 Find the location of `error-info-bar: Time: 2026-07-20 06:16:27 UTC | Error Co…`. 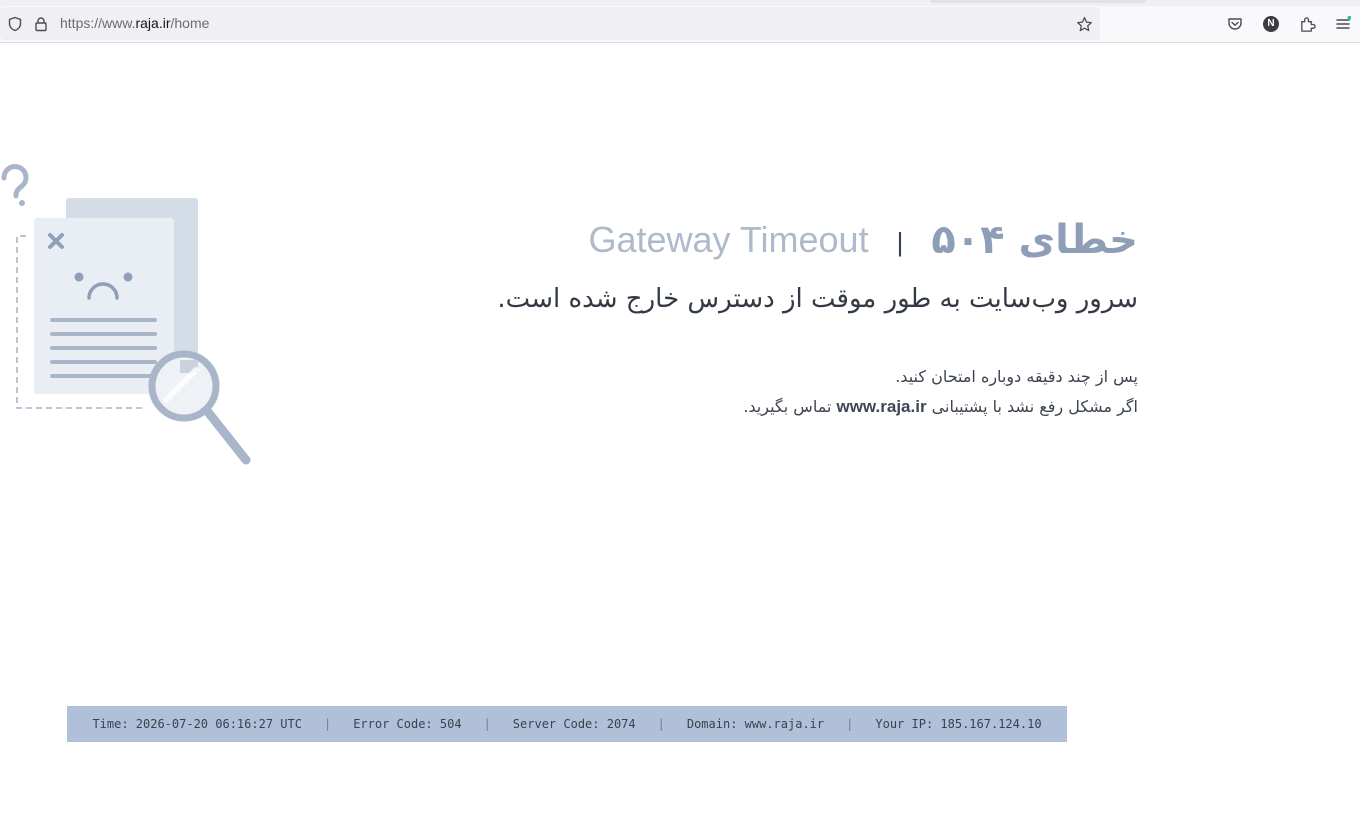

error-info-bar: Time: 2026-07-20 06:16:27 UTC | Error Co… is located at coordinates (567, 724).